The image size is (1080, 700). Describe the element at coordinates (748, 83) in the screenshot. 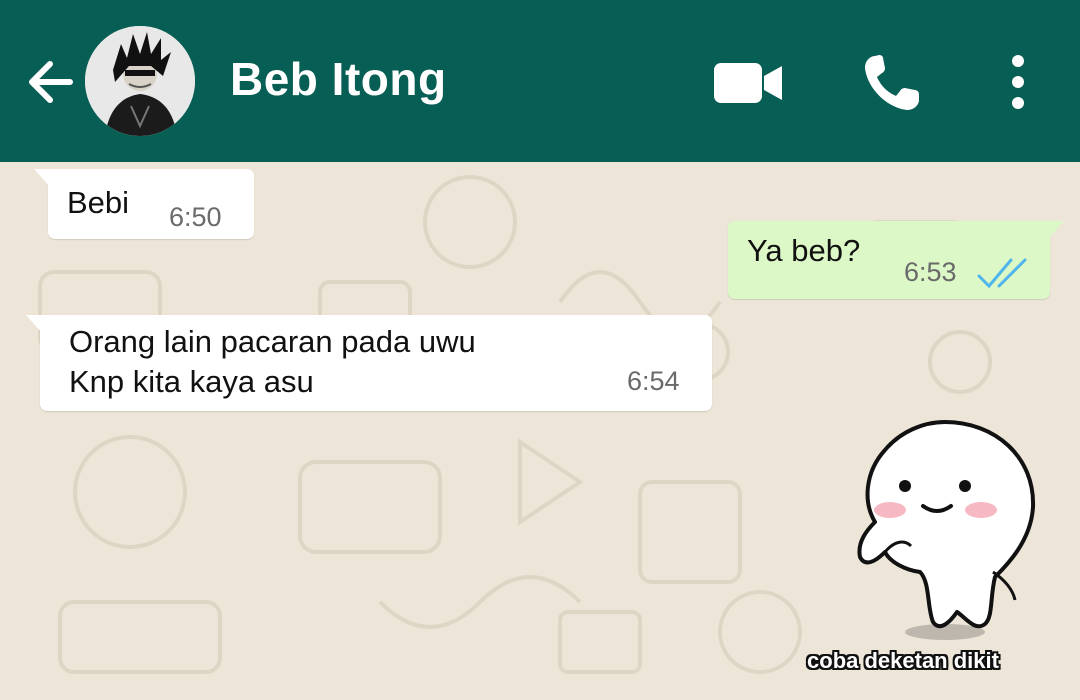

I see `video-call-icon` at that location.